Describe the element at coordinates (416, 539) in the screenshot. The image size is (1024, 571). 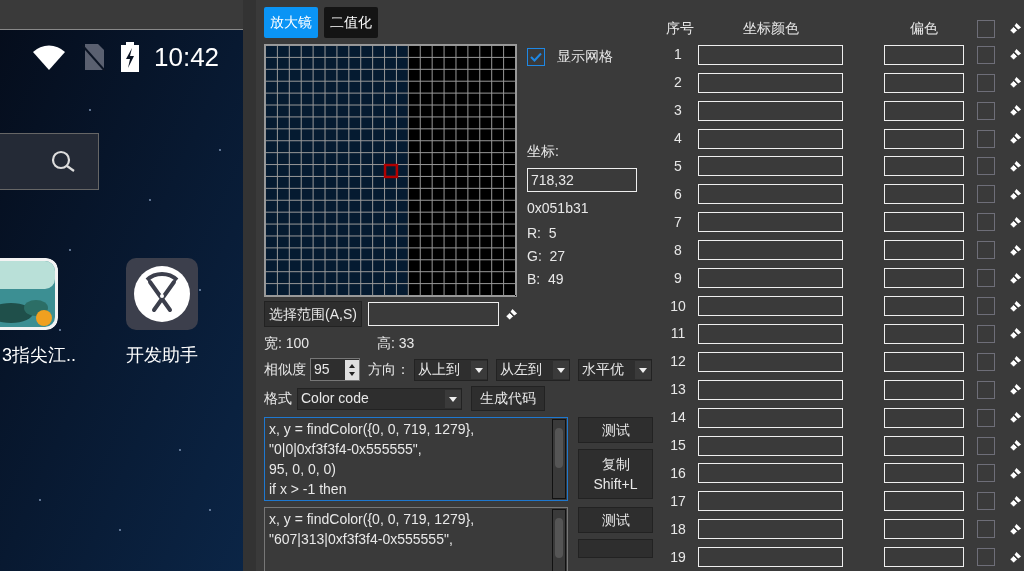
I see `code-editor: x, y = findColor({0, 0, 719, 1279}, "607|313|0xf3f3f4-0x555555",` at that location.